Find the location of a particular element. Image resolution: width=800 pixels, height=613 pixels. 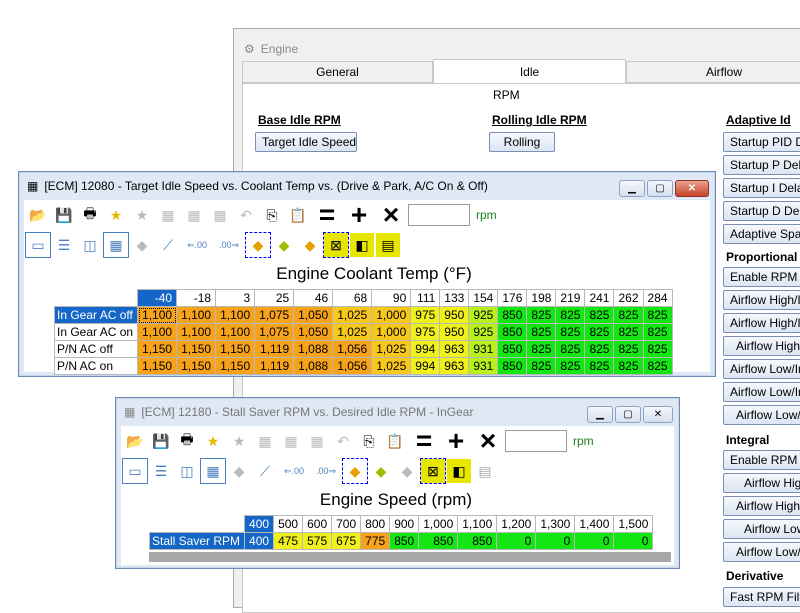

equals-operator: = is located at coordinates (424, 441).